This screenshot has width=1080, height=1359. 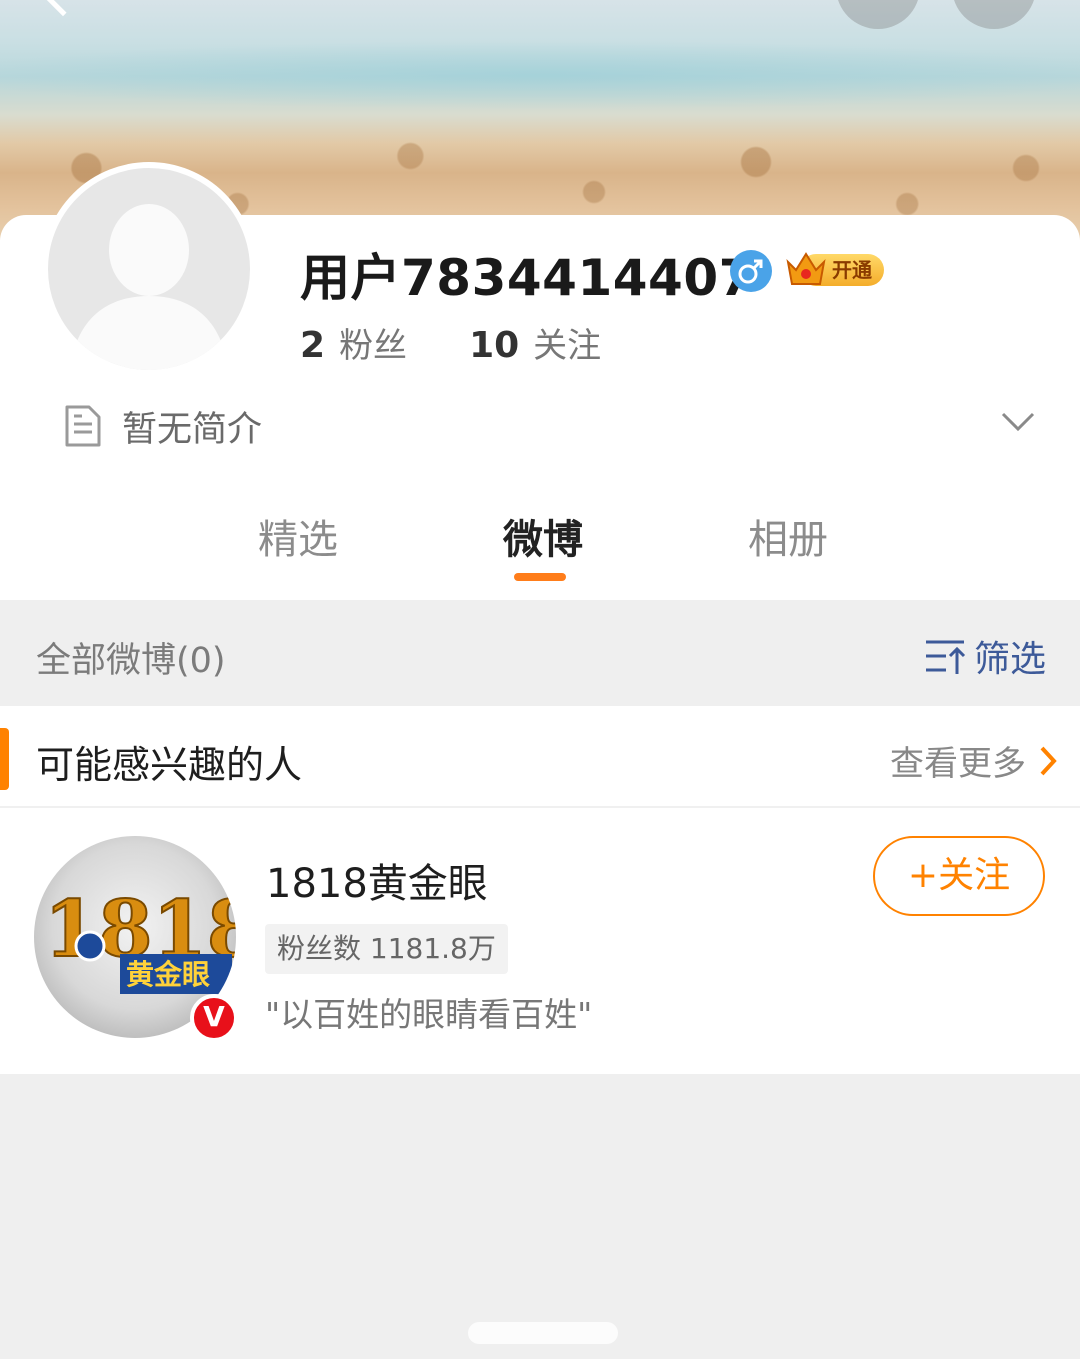 What do you see at coordinates (169, 765) in the screenshot?
I see `recommendations-title: 可能感兴趣的人` at bounding box center [169, 765].